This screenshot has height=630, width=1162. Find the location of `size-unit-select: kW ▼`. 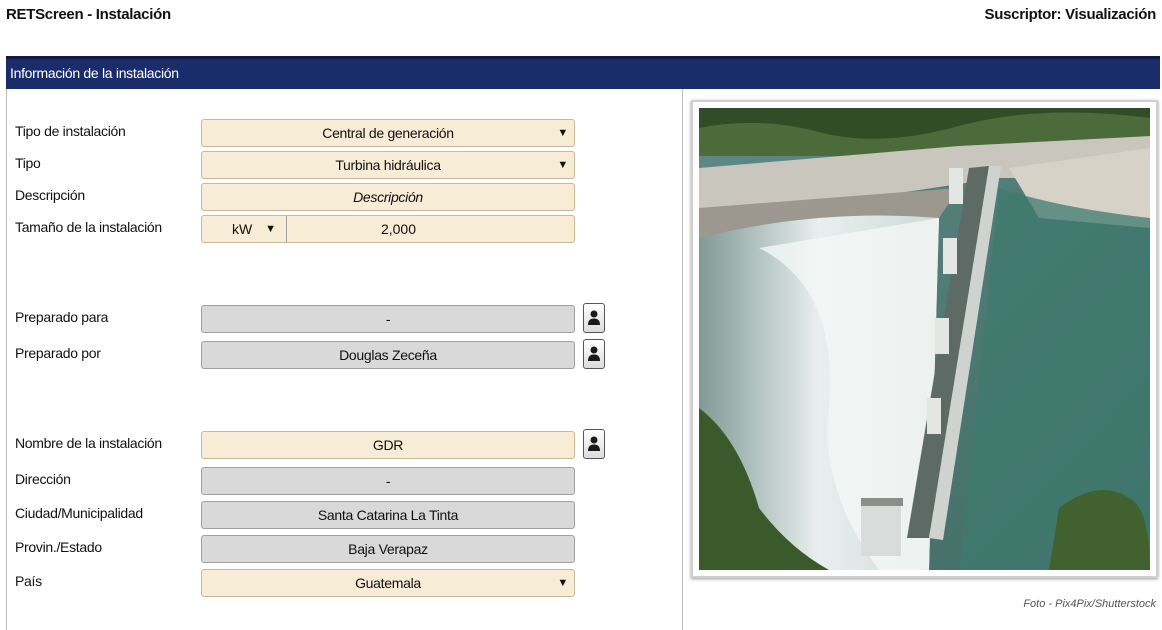

size-unit-select: kW ▼ is located at coordinates (244, 229).